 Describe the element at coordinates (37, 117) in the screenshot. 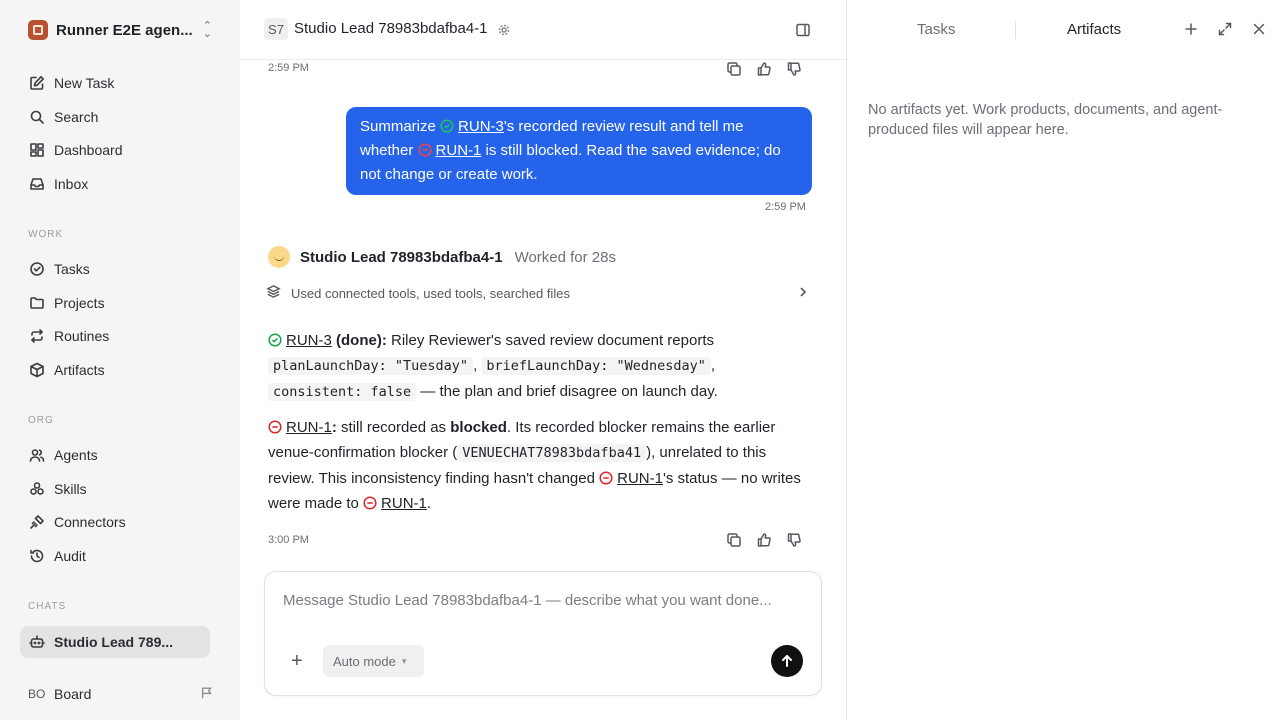

I see `search-icon` at that location.